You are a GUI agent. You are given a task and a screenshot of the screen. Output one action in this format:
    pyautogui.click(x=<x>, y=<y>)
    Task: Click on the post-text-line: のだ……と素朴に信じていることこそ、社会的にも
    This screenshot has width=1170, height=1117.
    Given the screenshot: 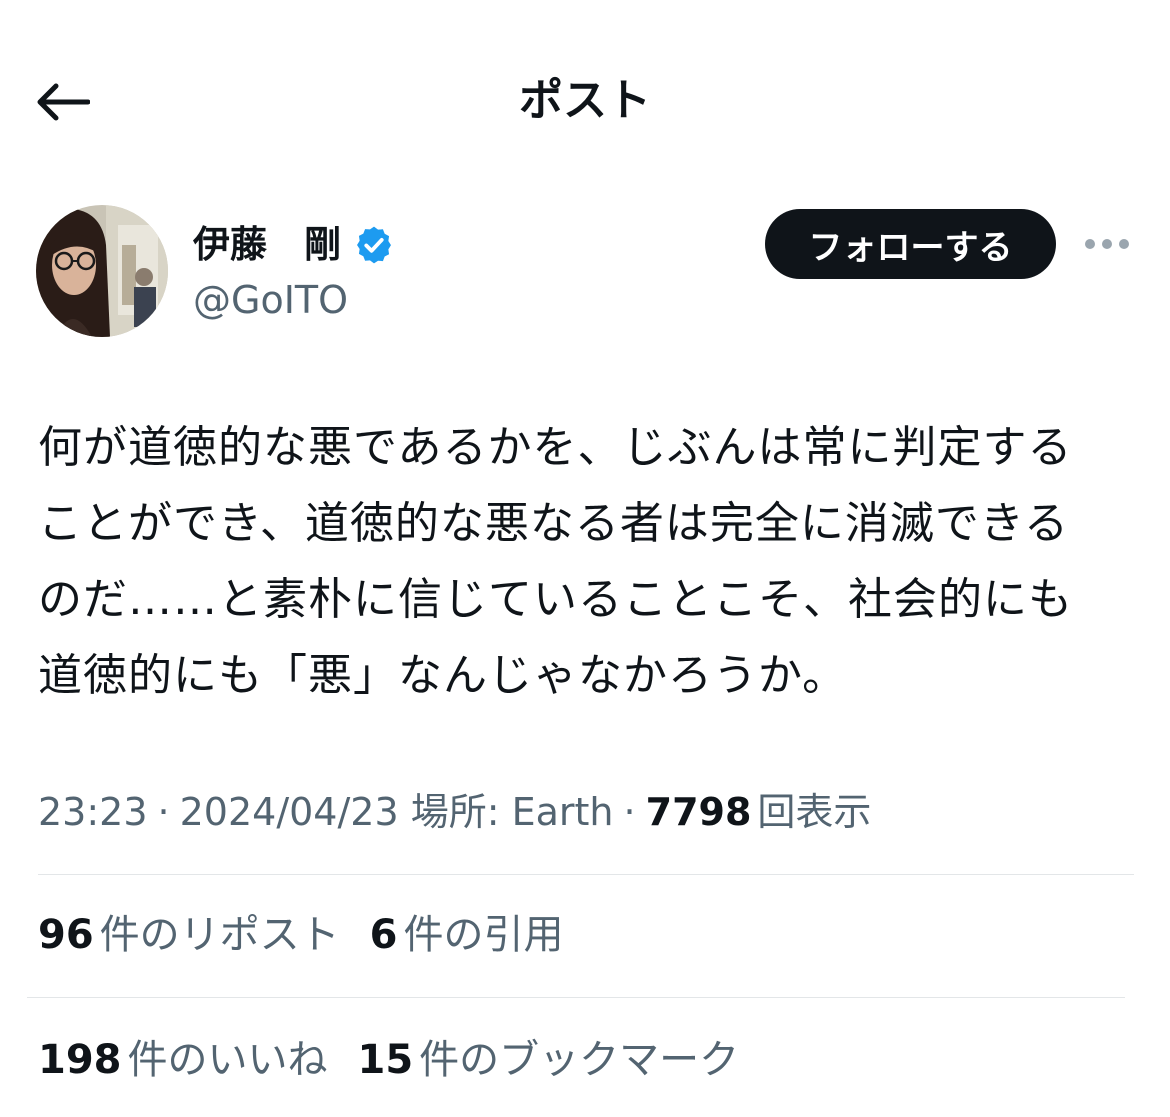 What is the action you would take?
    pyautogui.click(x=555, y=599)
    